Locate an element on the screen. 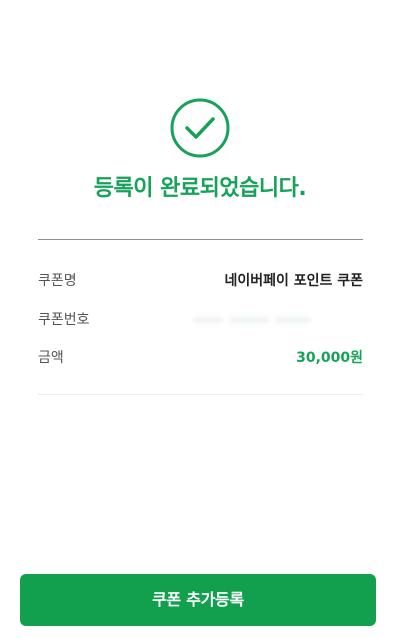 This screenshot has width=400, height=638. coupon-name-label: 쿠폰명 is located at coordinates (57, 281).